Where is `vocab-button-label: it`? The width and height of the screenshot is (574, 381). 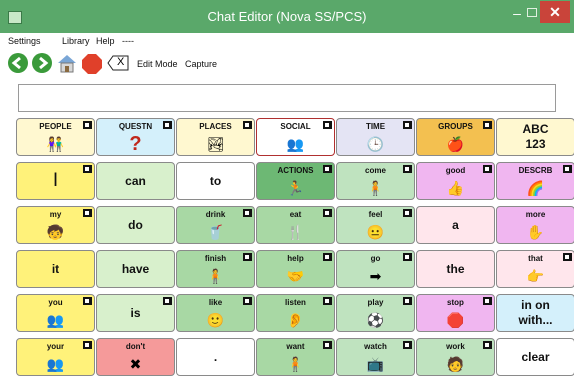 vocab-button-label: it is located at coordinates (55, 269).